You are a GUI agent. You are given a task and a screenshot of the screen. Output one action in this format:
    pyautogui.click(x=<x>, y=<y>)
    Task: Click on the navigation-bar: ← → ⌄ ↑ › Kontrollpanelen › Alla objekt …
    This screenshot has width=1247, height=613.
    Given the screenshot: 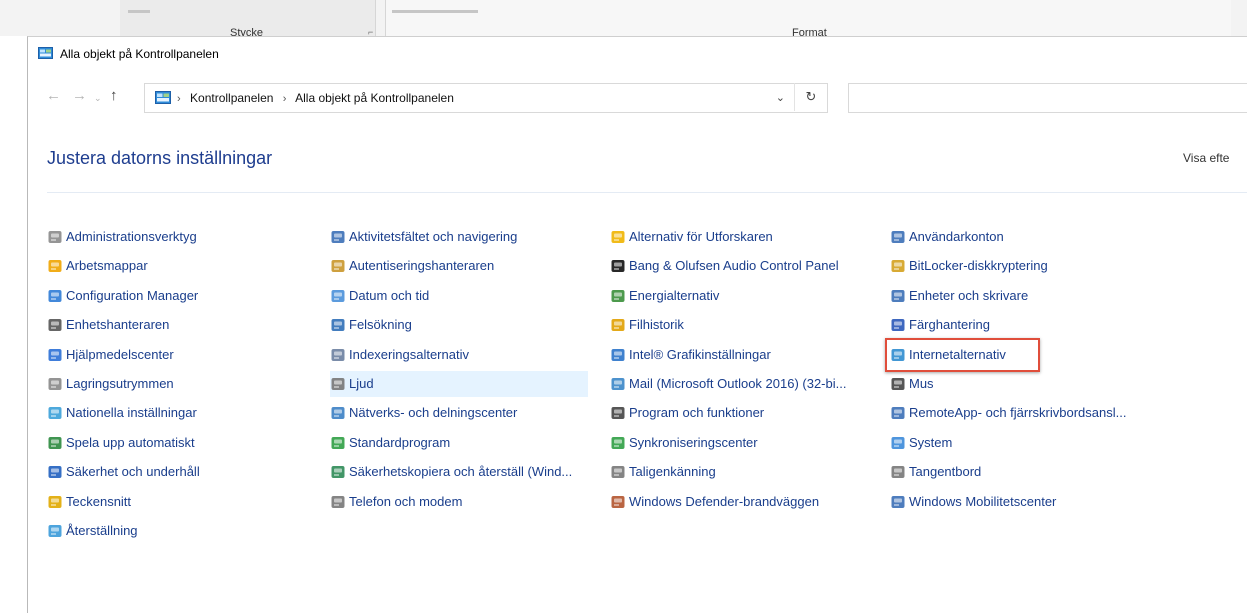 What is the action you would take?
    pyautogui.click(x=637, y=98)
    